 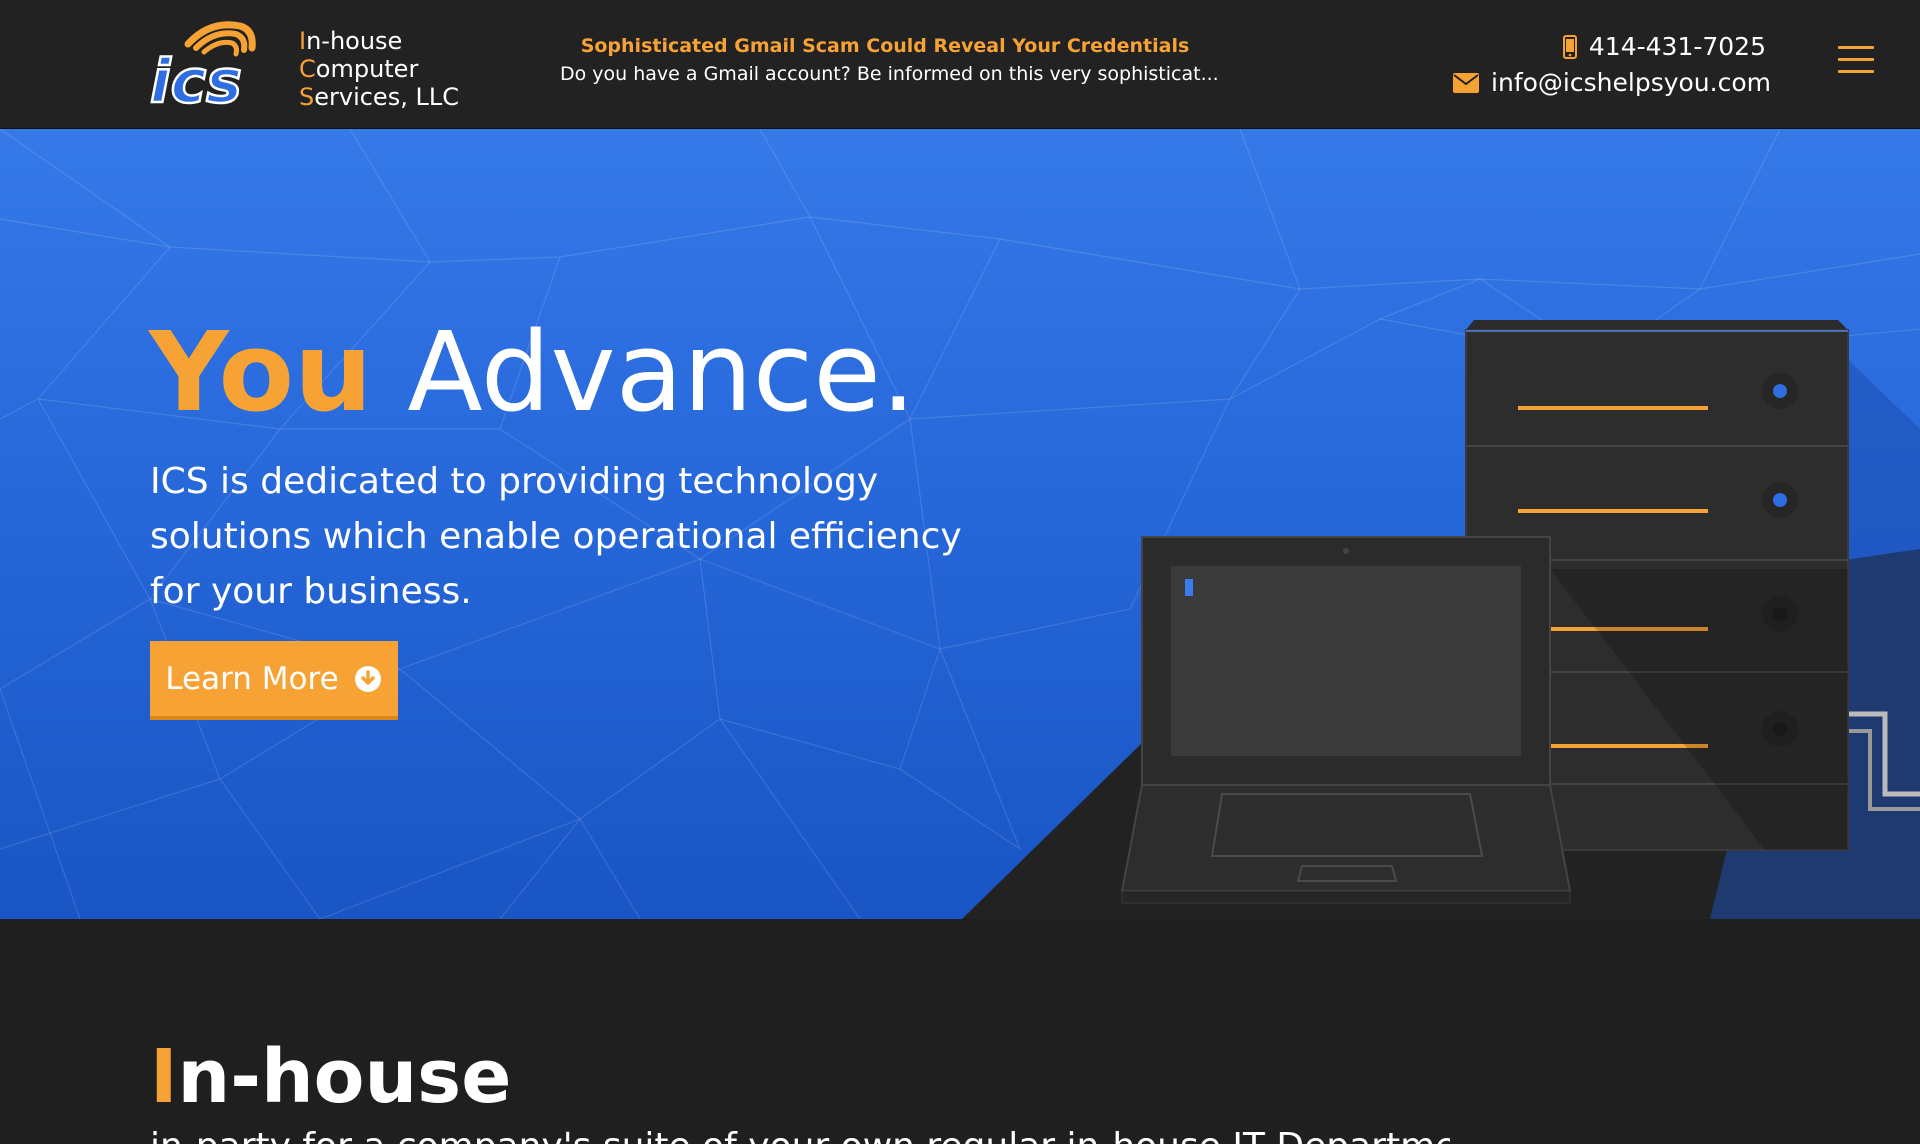 I want to click on phone-link: 414-431-7025, so click(x=1664, y=47).